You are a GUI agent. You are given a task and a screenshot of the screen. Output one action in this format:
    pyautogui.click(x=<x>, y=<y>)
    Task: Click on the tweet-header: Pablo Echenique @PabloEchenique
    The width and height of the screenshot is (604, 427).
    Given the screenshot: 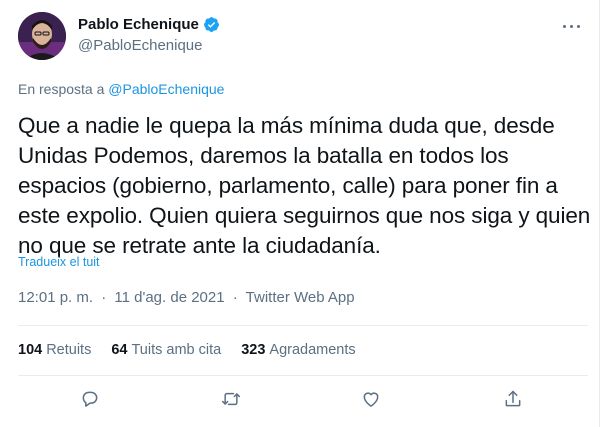 What is the action you would take?
    pyautogui.click(x=303, y=37)
    